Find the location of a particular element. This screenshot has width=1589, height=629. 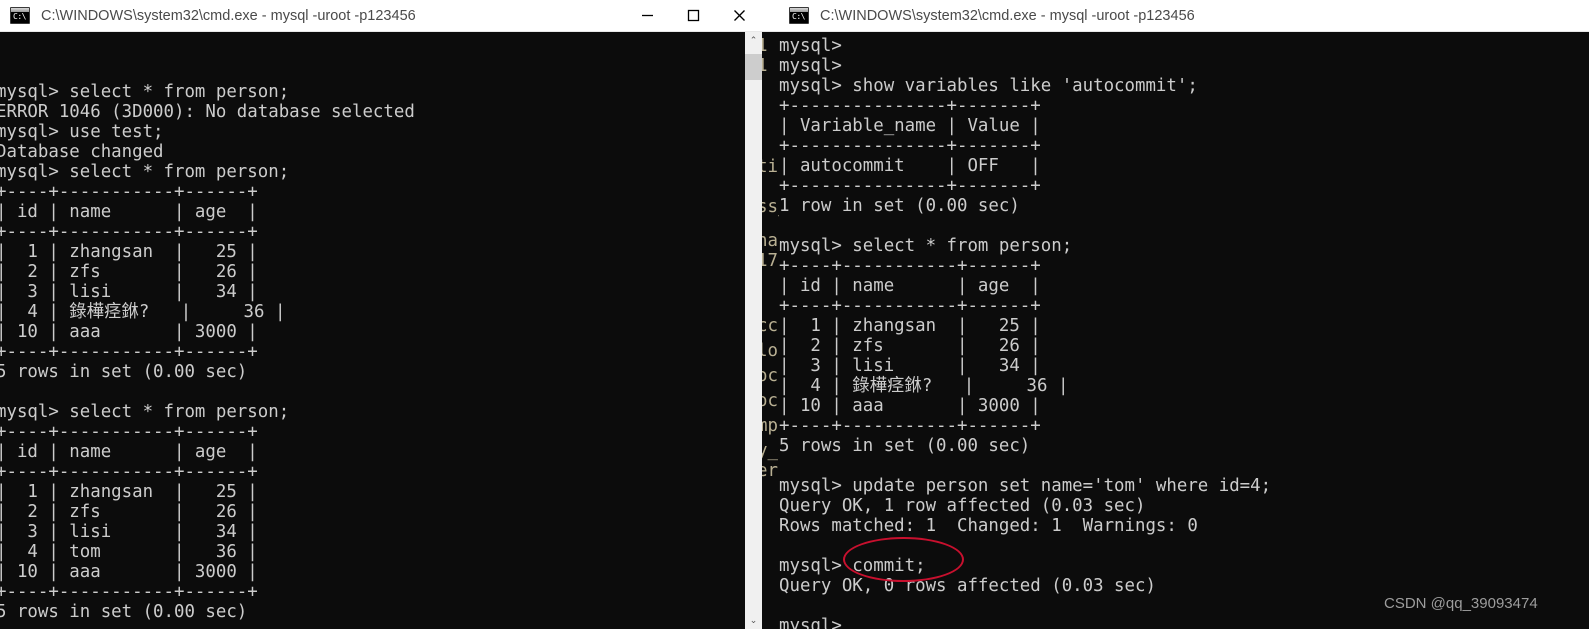

terminal-line: mysql> commit; is located at coordinates (852, 566).